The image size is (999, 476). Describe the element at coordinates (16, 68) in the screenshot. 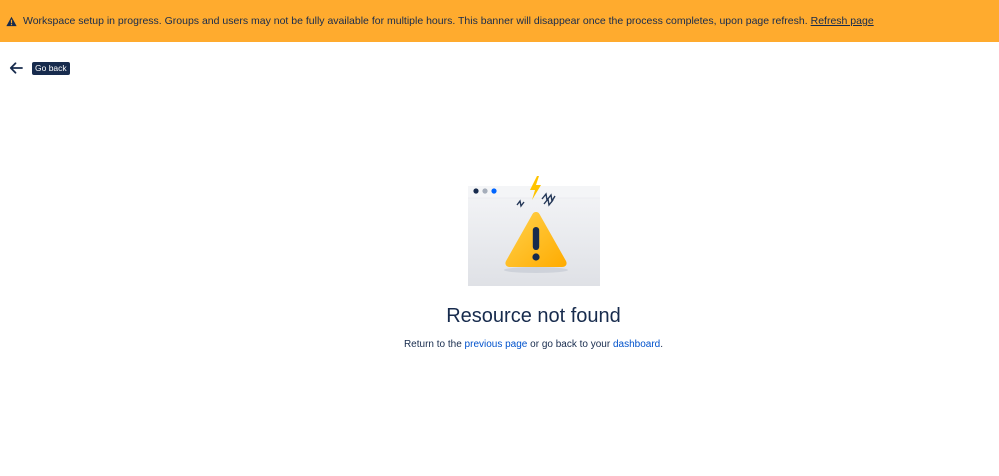

I see `back-arrow-icon` at that location.